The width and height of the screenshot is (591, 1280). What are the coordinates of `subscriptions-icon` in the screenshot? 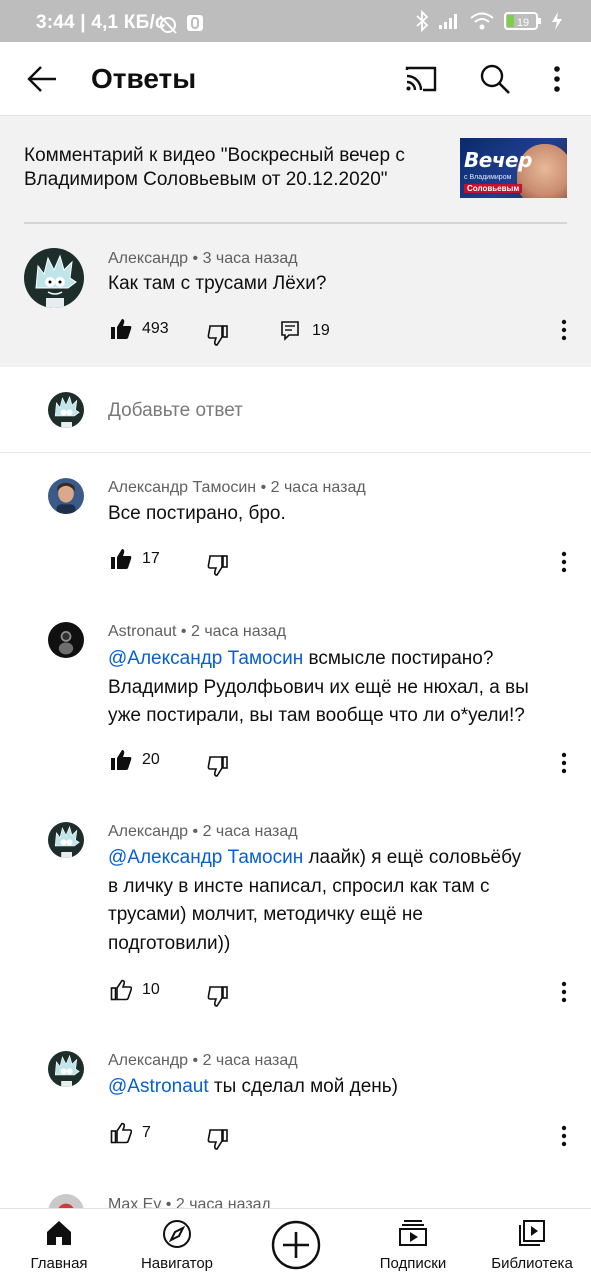 It's located at (413, 1233).